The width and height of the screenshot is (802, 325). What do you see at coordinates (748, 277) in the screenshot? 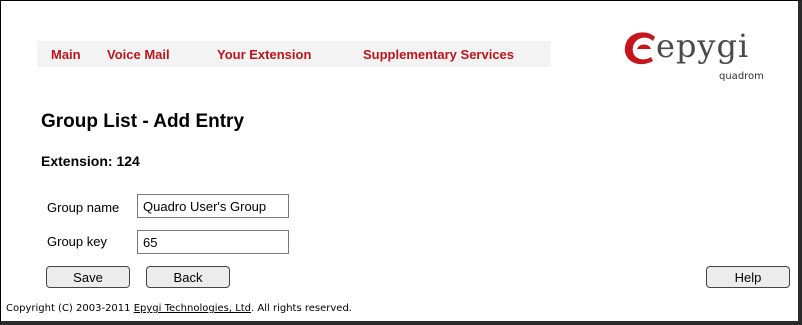
I see `help-button: Help` at bounding box center [748, 277].